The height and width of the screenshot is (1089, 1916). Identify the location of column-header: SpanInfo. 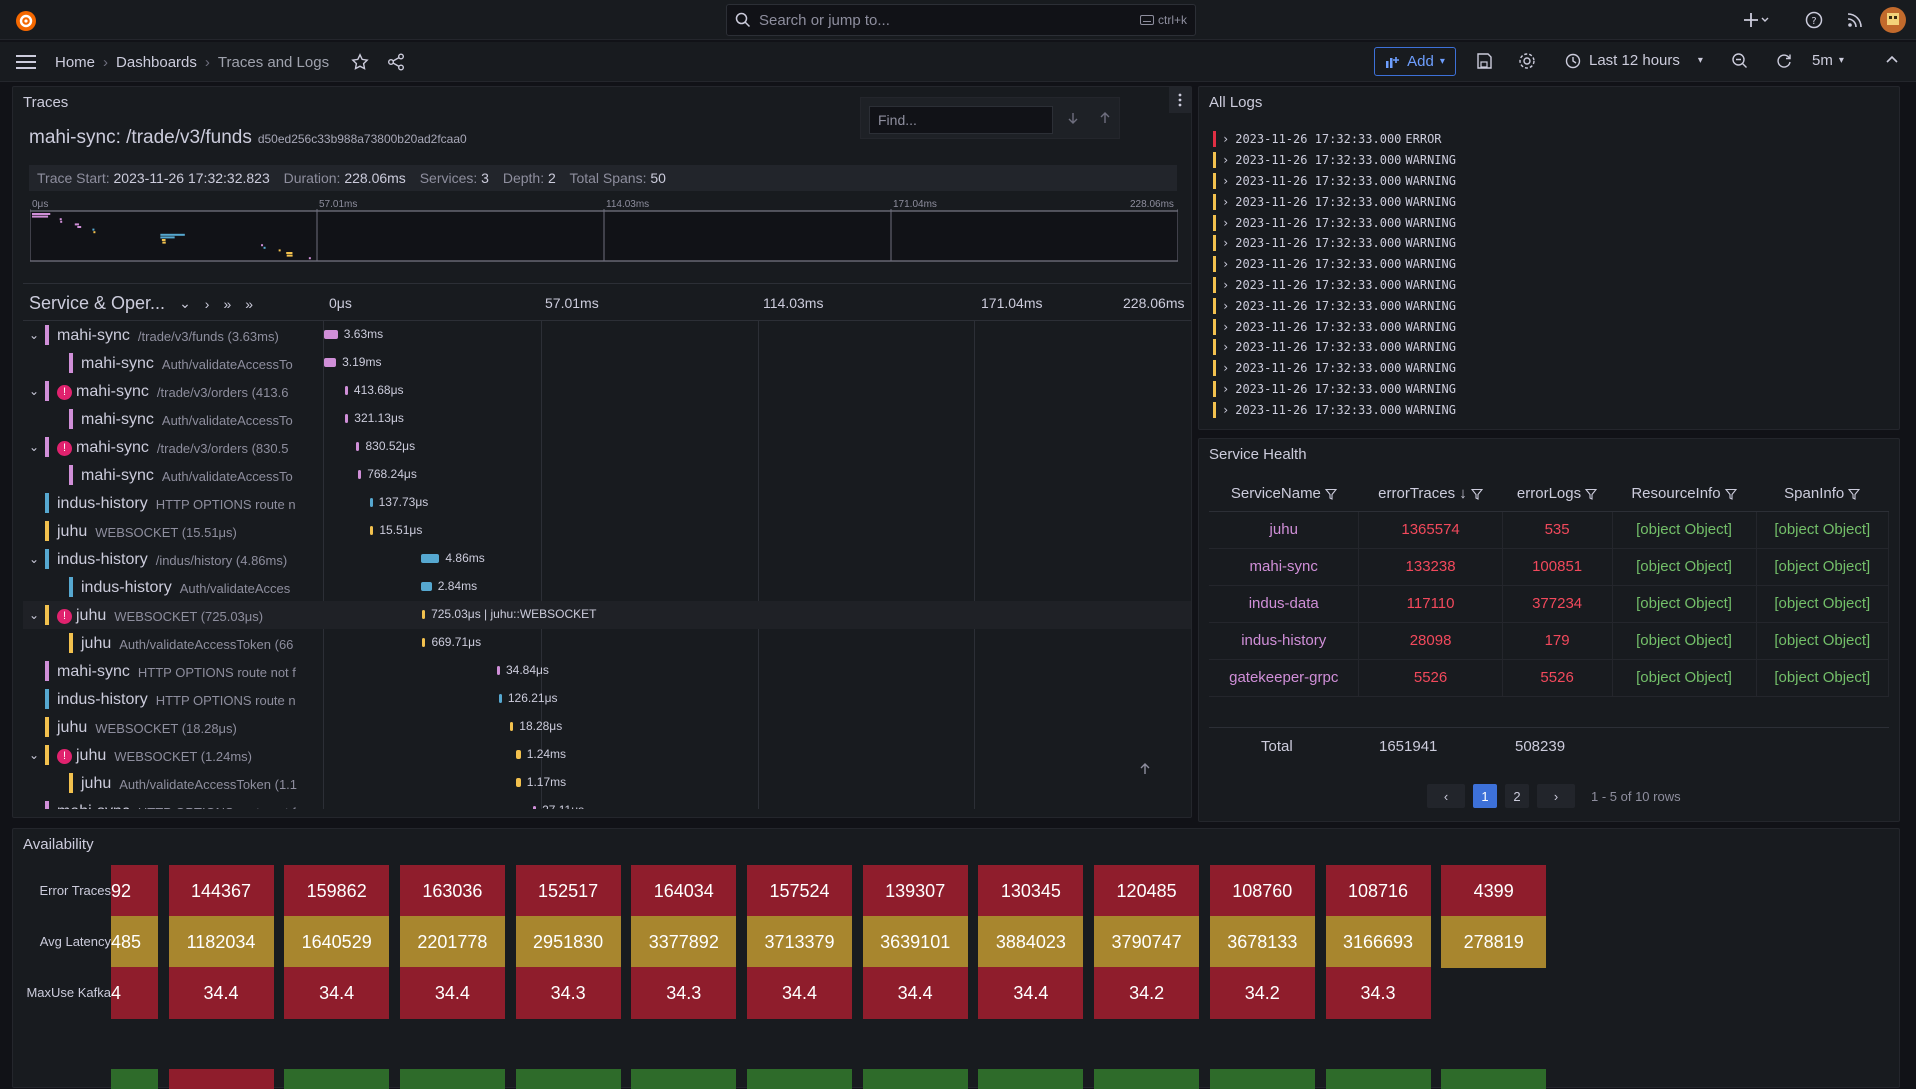
(1822, 494).